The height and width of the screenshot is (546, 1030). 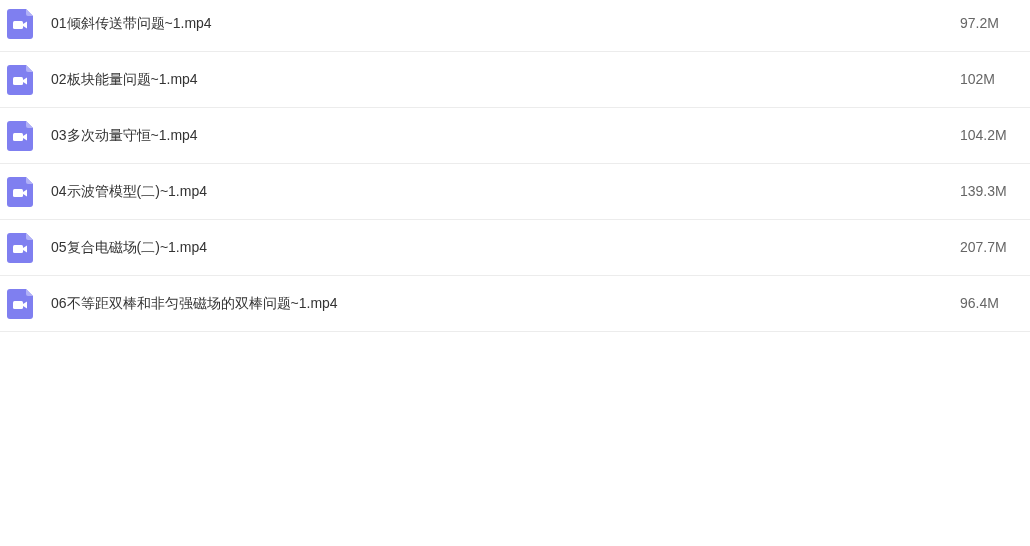 What do you see at coordinates (978, 79) in the screenshot?
I see `file-size: 102M` at bounding box center [978, 79].